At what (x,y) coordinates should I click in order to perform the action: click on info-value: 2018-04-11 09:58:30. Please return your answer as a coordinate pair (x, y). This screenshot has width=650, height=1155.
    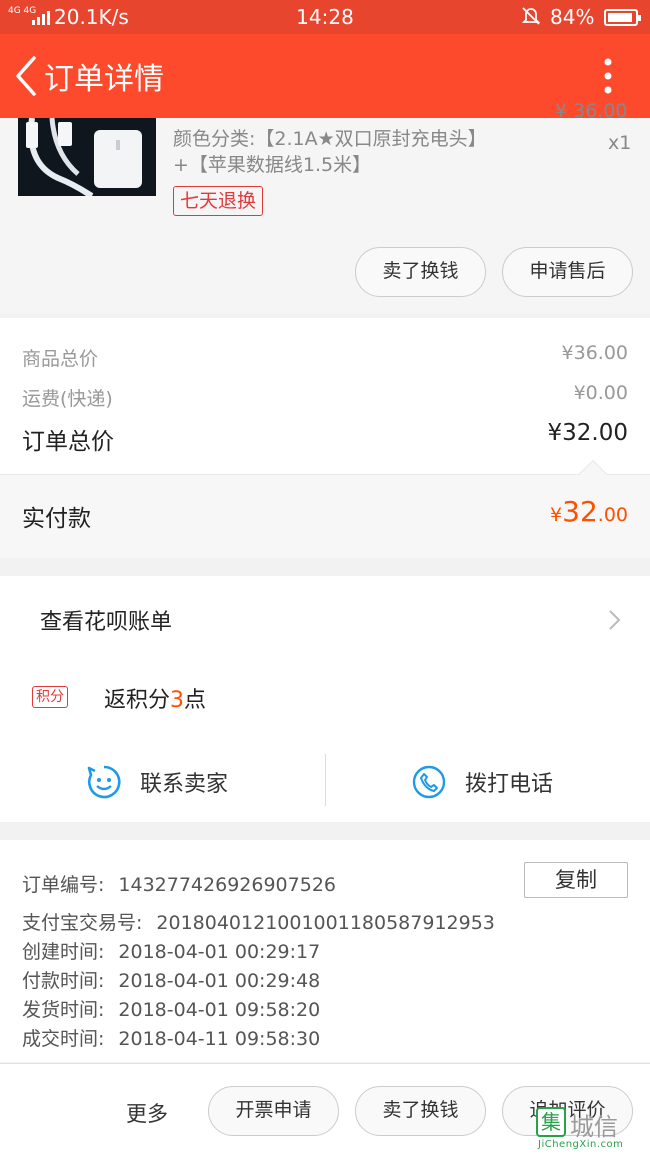
    Looking at the image, I should click on (219, 1039).